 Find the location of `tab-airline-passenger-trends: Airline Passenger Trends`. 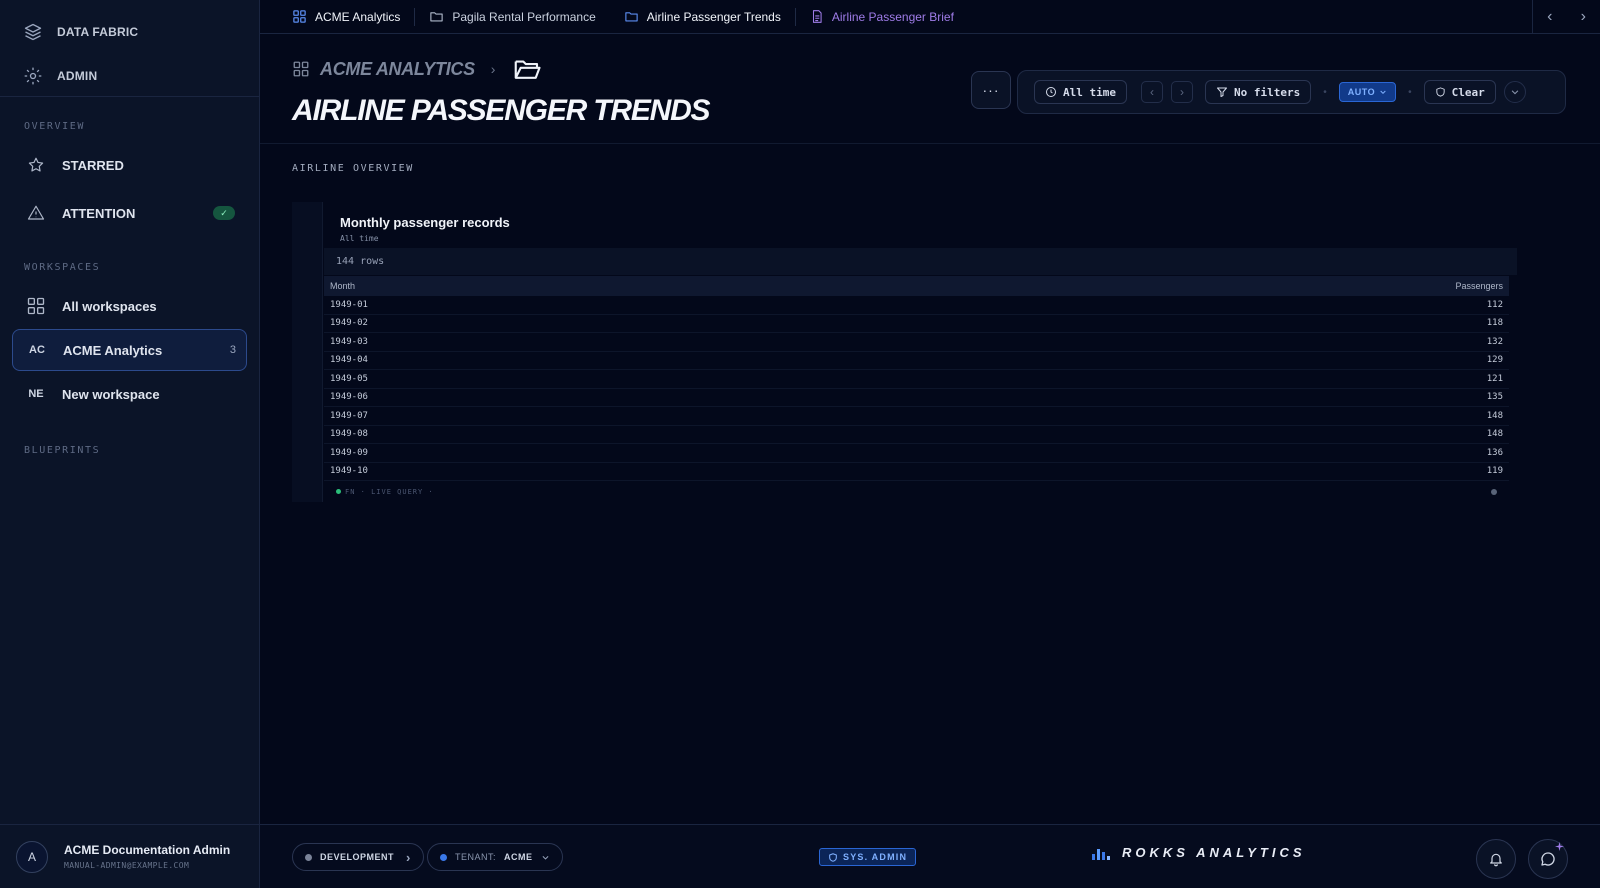

tab-airline-passenger-trends: Airline Passenger Trends is located at coordinates (702, 17).